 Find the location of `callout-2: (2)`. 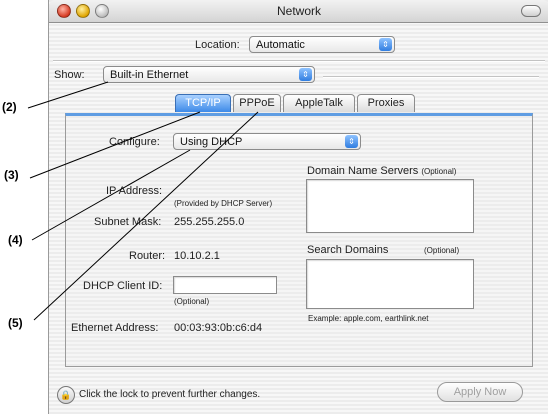

callout-2: (2) is located at coordinates (9, 107).